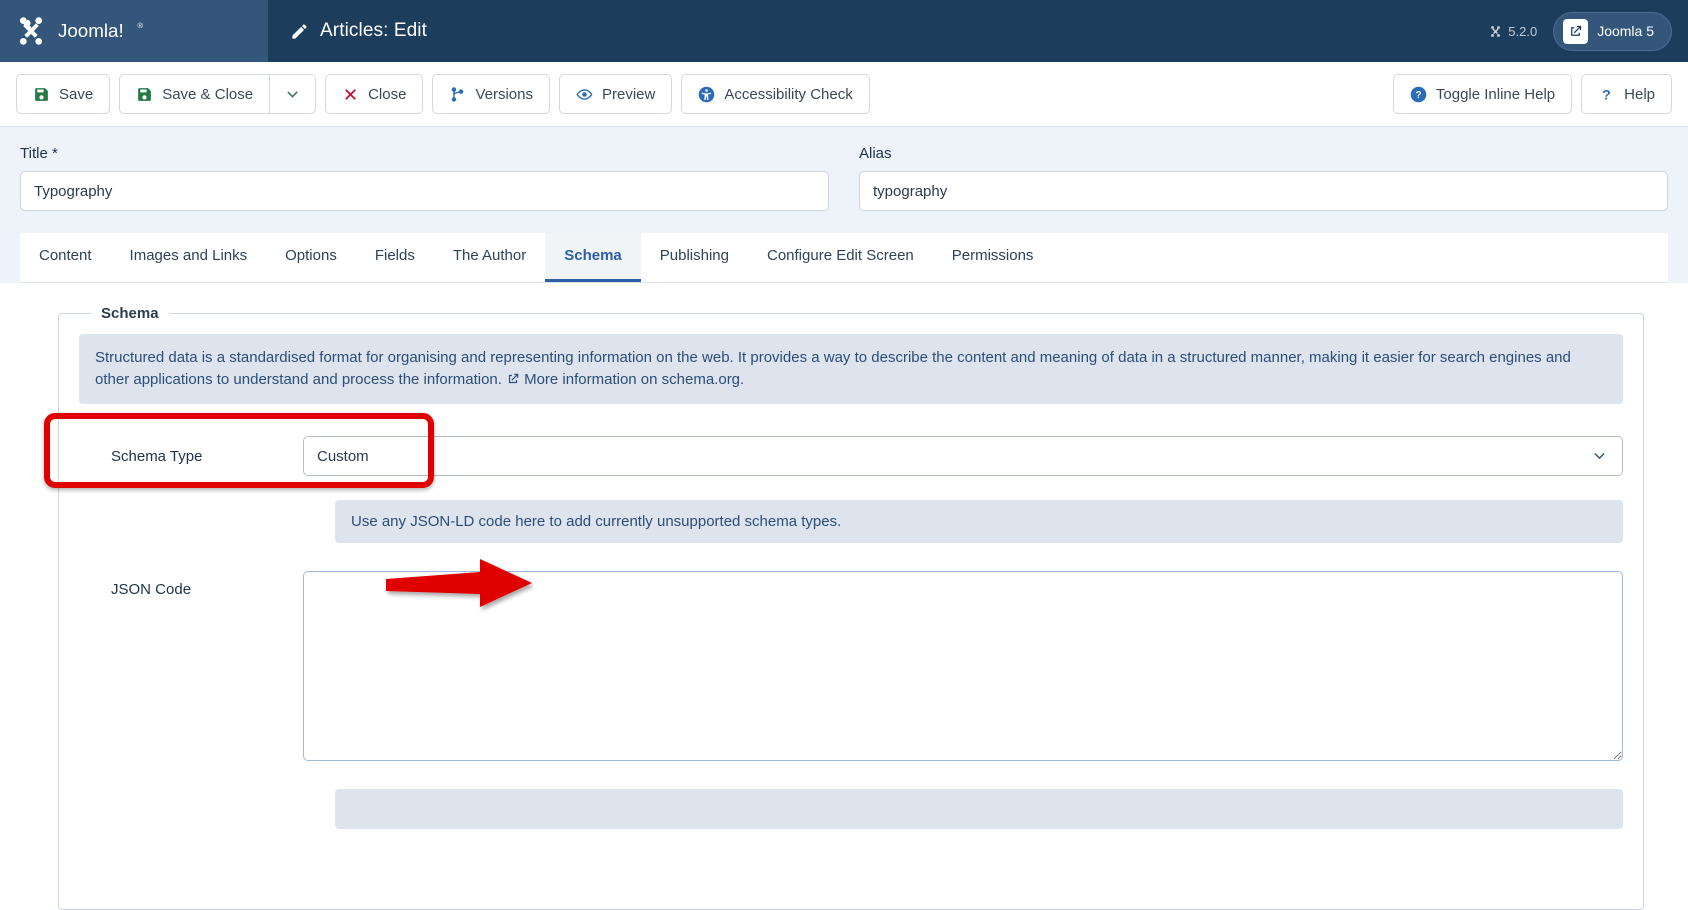 The height and width of the screenshot is (910, 1688). Describe the element at coordinates (39, 153) in the screenshot. I see `title-label: Title *` at that location.